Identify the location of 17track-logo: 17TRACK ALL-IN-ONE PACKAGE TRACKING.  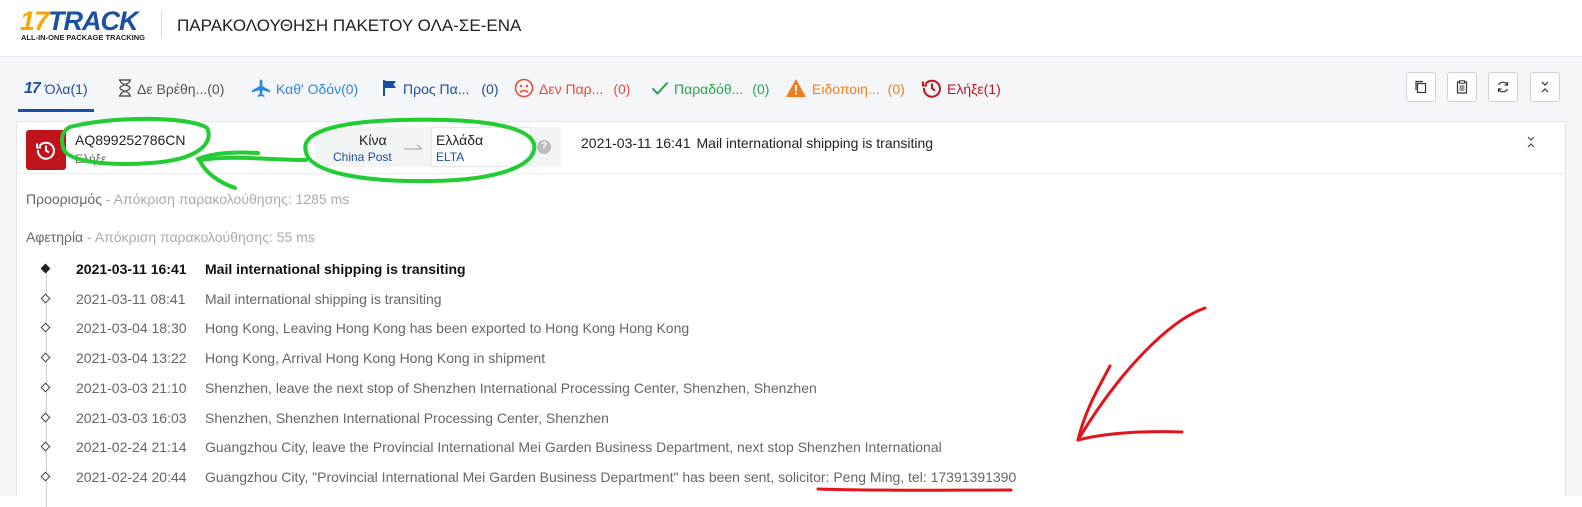
(85, 26).